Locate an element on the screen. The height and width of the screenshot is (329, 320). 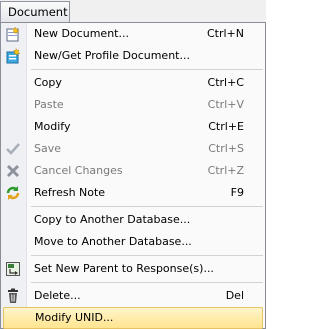
menu-document: Document is located at coordinates (35, 11).